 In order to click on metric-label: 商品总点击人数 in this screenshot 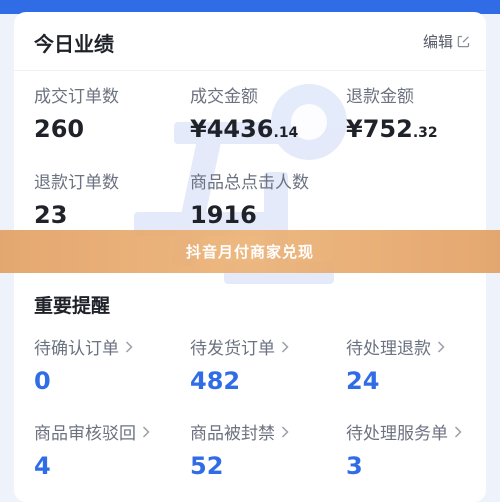, I will do `click(249, 183)`.